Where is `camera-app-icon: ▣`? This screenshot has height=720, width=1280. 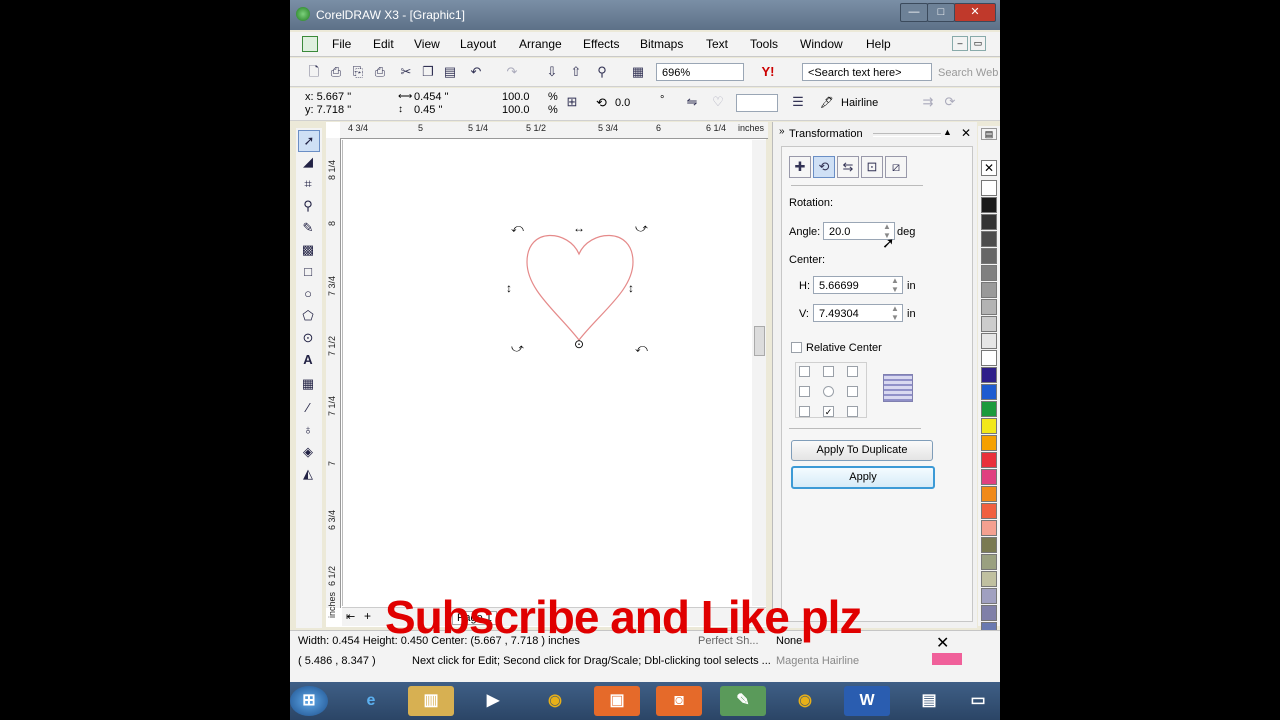
camera-app-icon: ▣ is located at coordinates (617, 701).